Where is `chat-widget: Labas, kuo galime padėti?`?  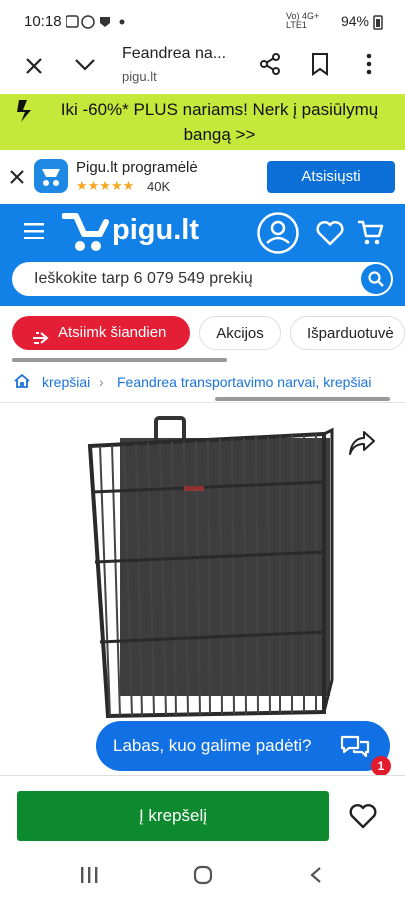
chat-widget: Labas, kuo galime padėti? is located at coordinates (243, 746).